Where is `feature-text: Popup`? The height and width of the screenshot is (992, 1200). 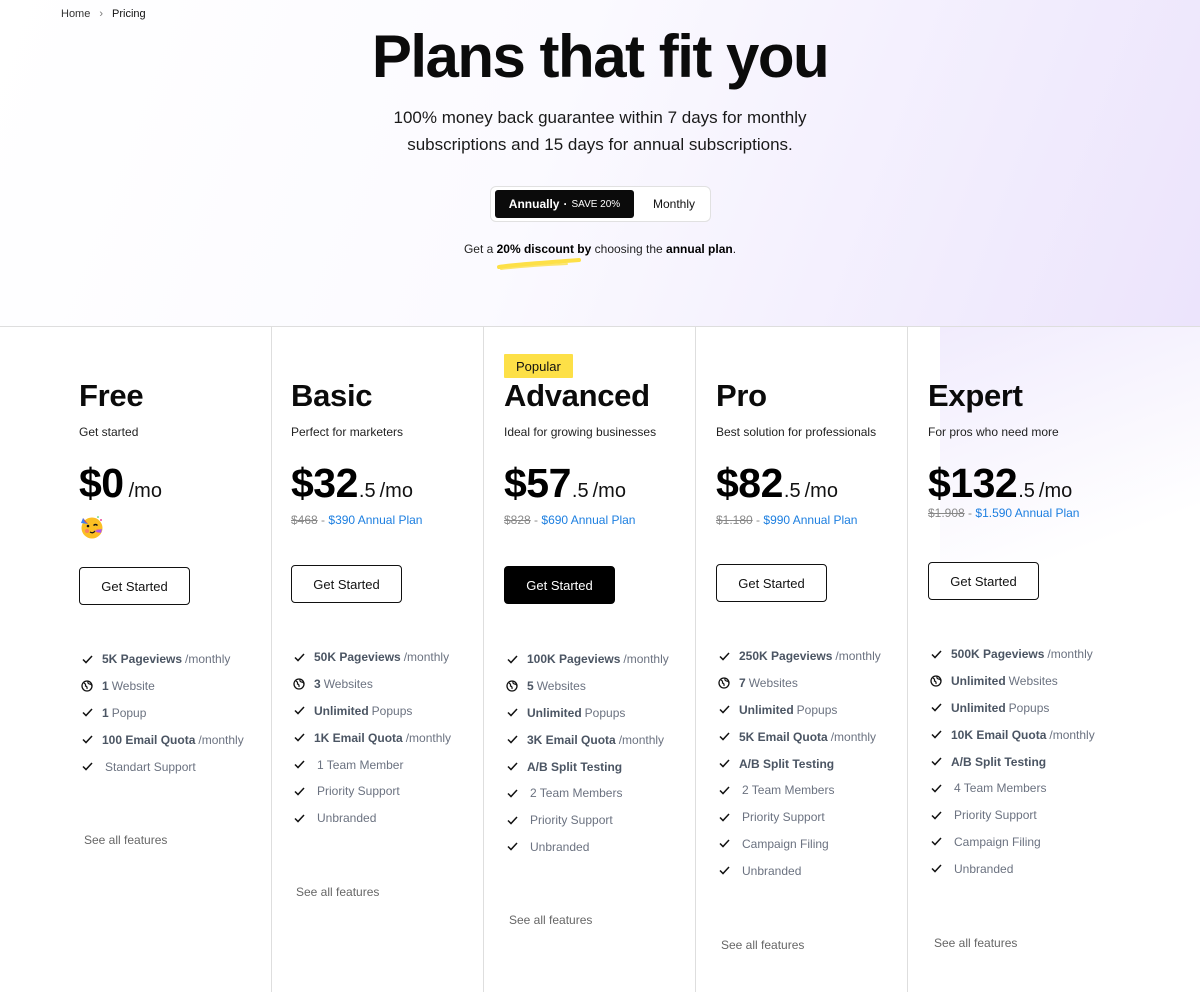
feature-text: Popup is located at coordinates (129, 712).